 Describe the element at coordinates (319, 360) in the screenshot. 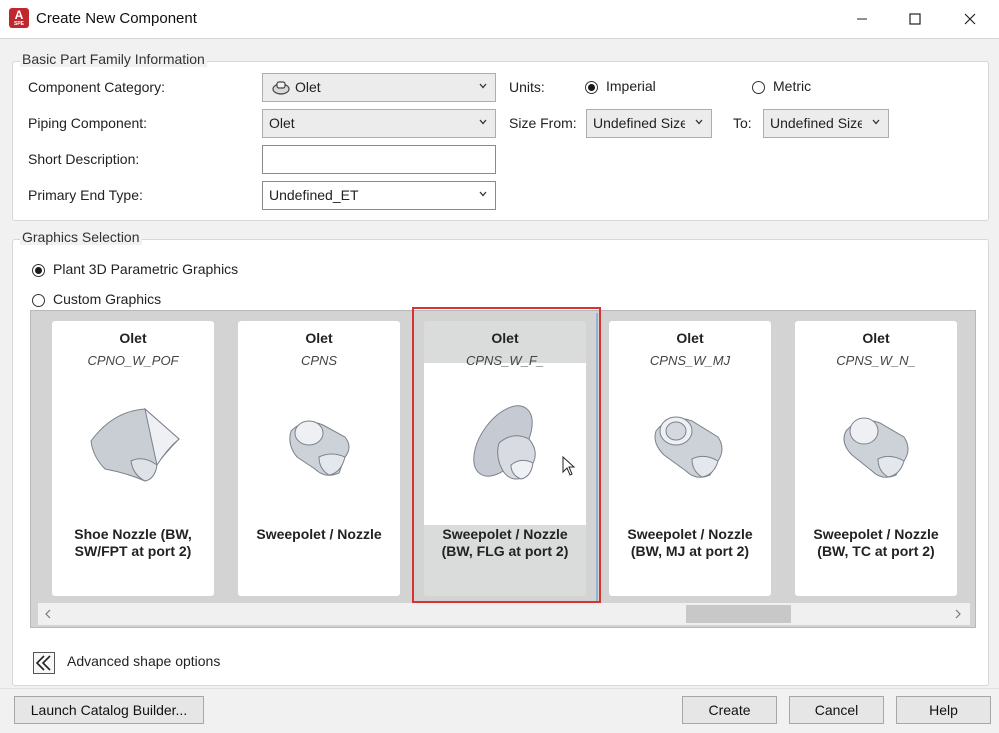

I see `card-code: CPNS` at that location.